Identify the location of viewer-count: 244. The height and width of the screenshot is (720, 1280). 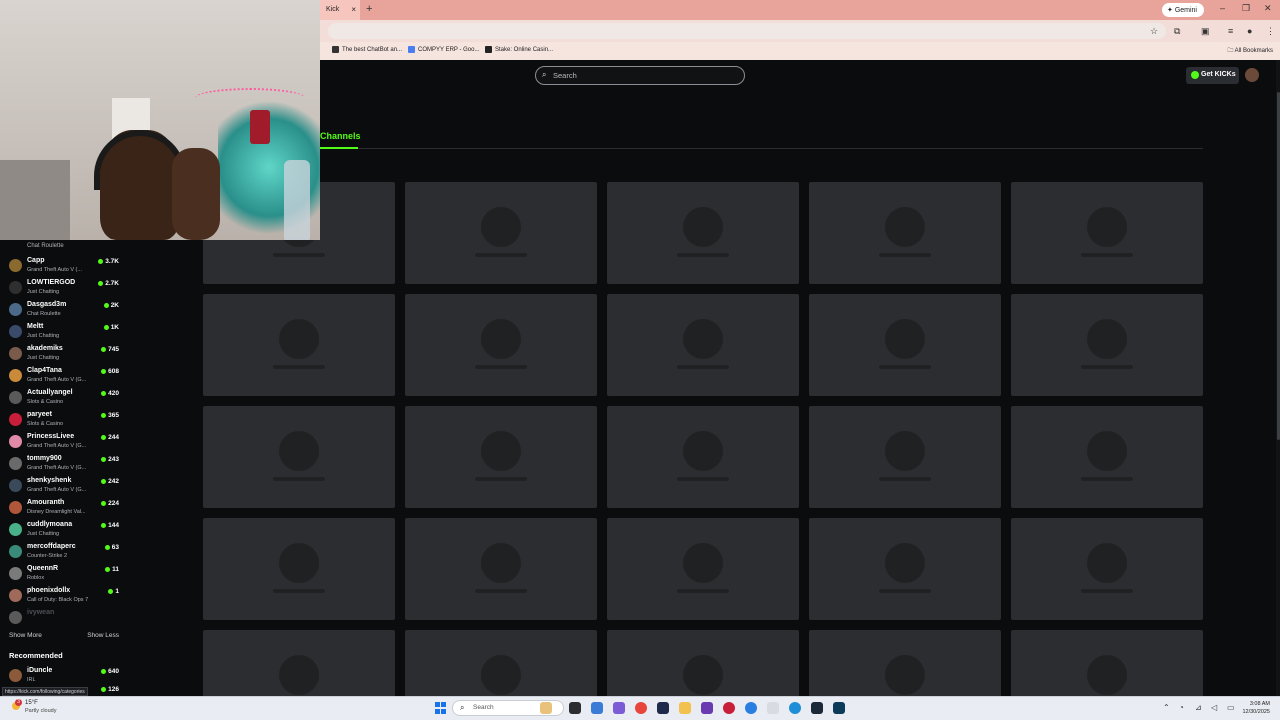
(110, 437).